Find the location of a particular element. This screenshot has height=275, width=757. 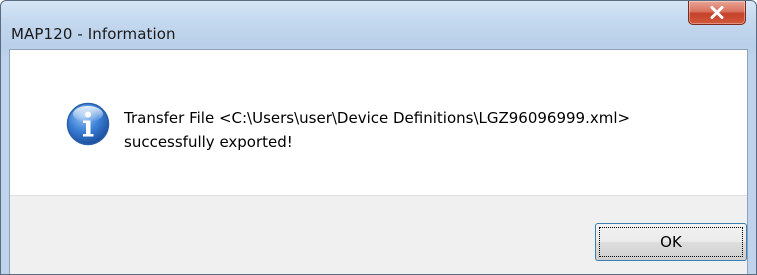

message-line-2: successfully exported! is located at coordinates (208, 142).